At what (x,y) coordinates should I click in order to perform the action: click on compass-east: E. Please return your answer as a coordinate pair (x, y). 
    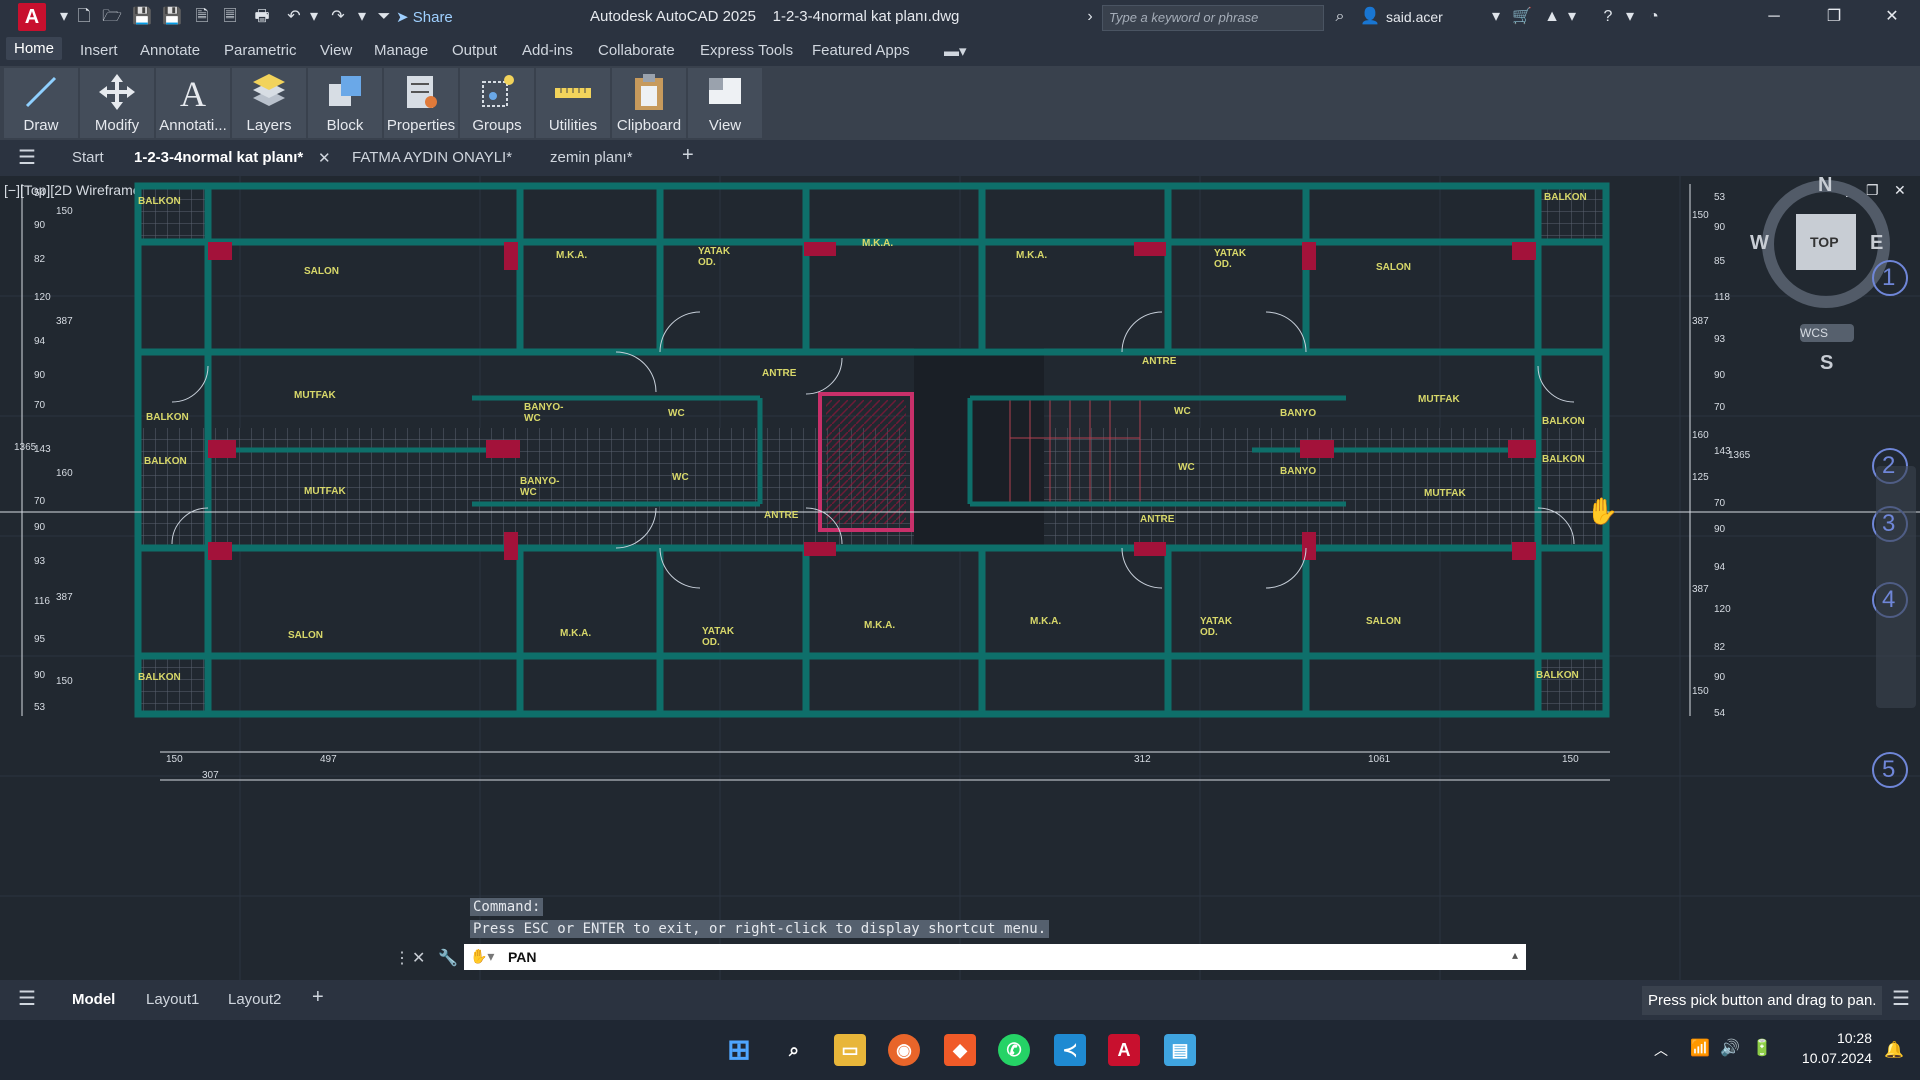
    Looking at the image, I should click on (1876, 243).